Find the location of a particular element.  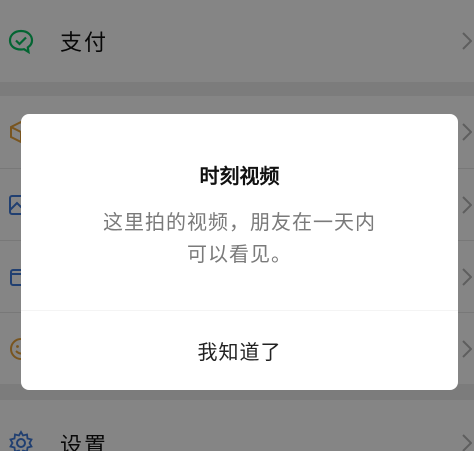

dialog-message-line-1: 这里拍的视频，朋友在一天内 is located at coordinates (239, 222).